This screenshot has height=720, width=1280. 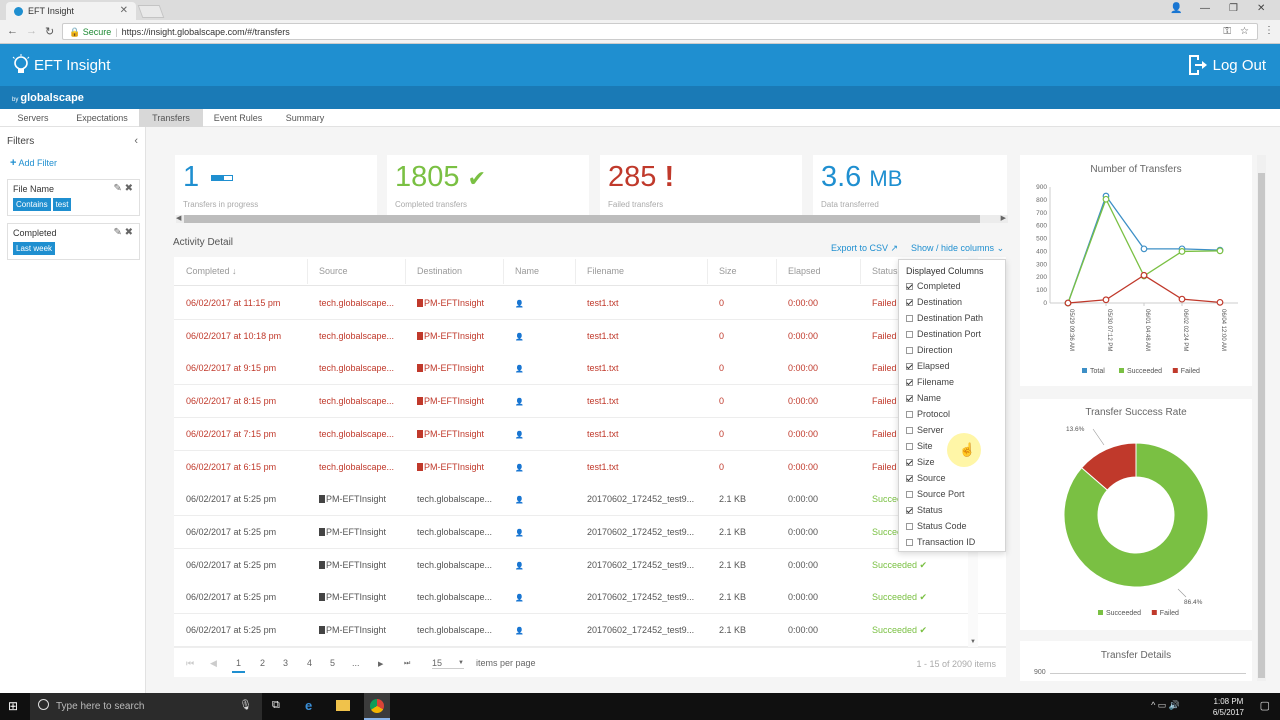 What do you see at coordinates (926, 478) in the screenshot?
I see `column-option: Source` at bounding box center [926, 478].